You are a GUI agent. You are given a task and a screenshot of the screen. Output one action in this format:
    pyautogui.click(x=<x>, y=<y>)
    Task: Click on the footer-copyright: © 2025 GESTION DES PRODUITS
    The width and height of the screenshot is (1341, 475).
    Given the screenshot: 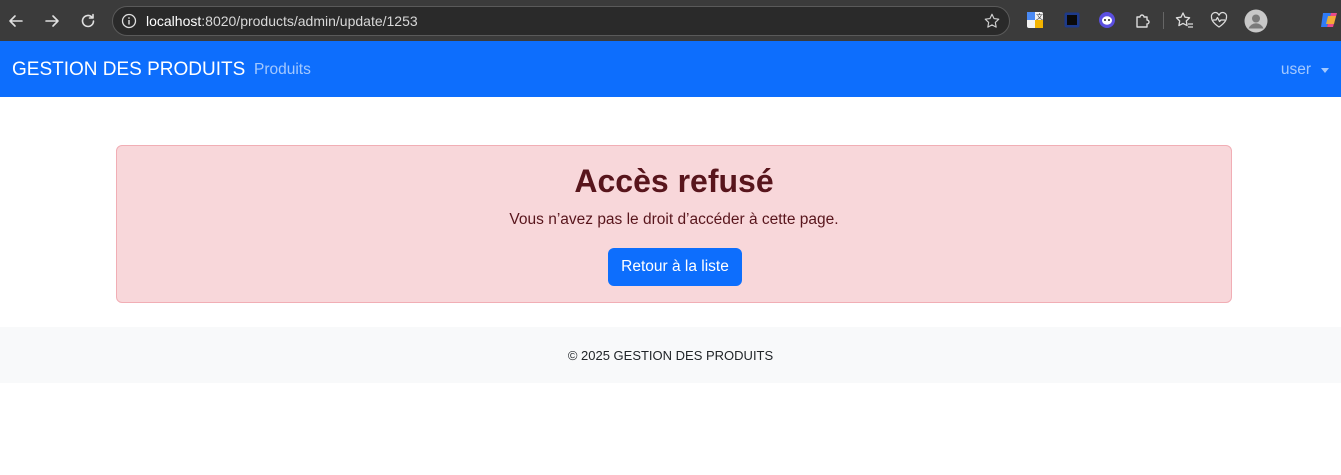 What is the action you would take?
    pyautogui.click(x=670, y=355)
    